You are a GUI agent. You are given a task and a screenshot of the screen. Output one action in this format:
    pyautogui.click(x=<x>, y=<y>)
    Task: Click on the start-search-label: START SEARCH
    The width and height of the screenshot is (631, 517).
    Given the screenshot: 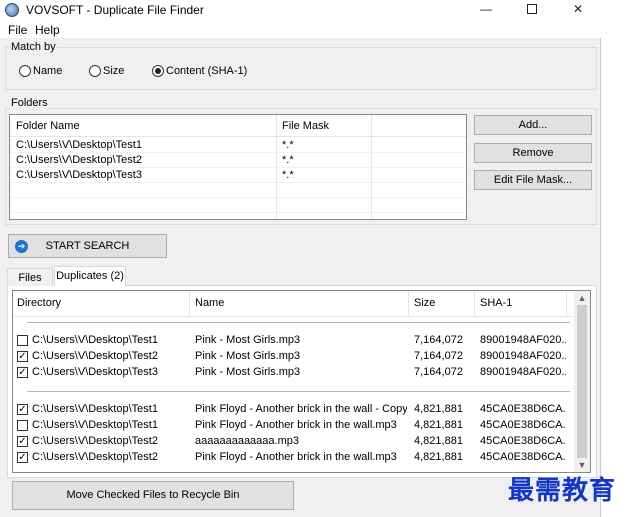 What is the action you would take?
    pyautogui.click(x=87, y=246)
    